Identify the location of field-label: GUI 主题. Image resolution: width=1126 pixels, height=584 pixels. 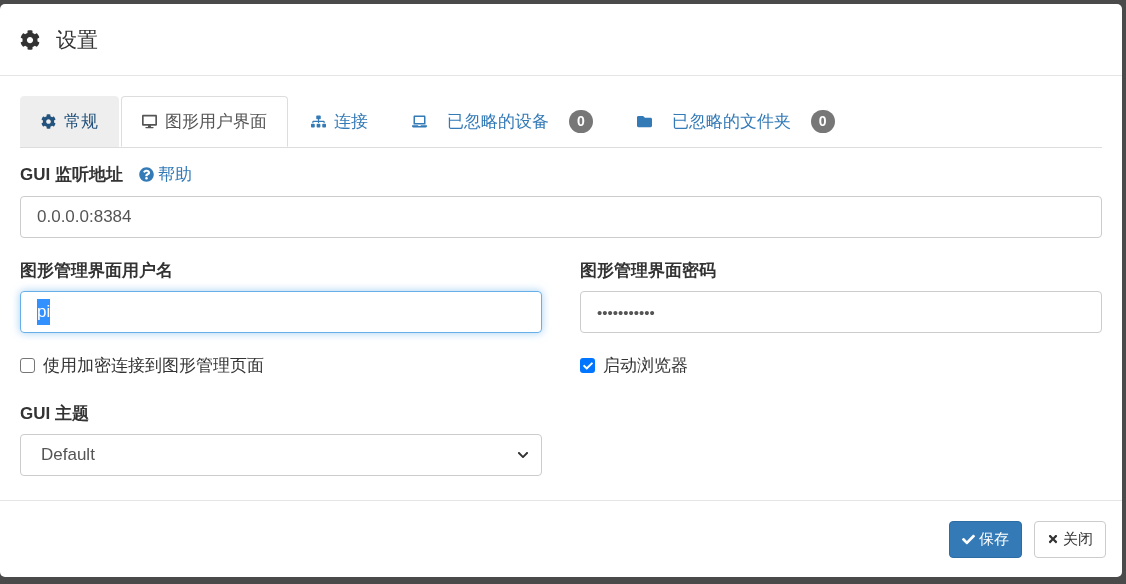
(55, 413).